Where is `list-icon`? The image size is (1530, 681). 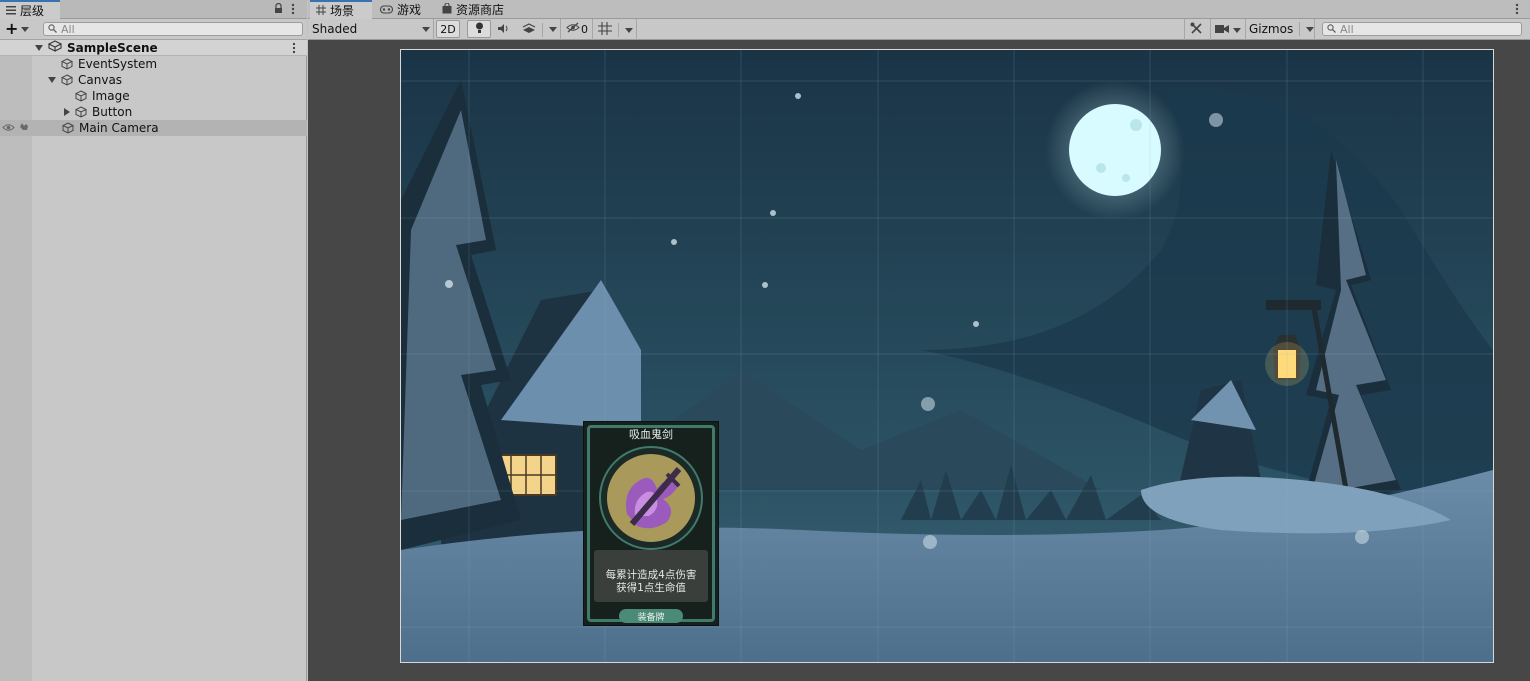 list-icon is located at coordinates (11, 11).